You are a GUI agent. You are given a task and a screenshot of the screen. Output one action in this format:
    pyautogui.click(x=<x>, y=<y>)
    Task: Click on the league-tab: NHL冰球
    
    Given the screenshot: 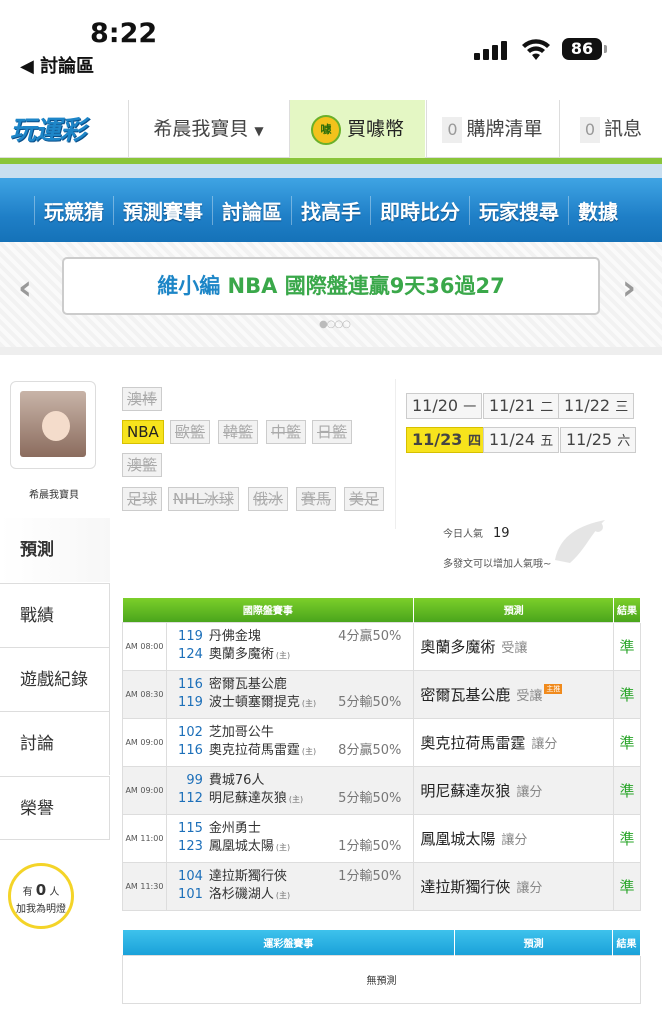 What is the action you would take?
    pyautogui.click(x=203, y=499)
    